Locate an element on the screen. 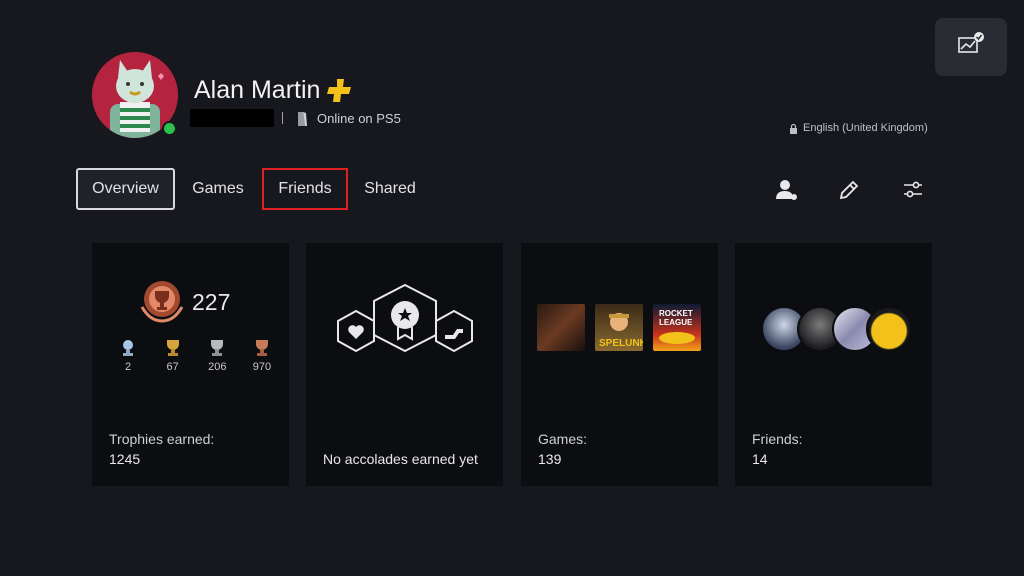  bronze-trophy: 970 is located at coordinates (262, 356).